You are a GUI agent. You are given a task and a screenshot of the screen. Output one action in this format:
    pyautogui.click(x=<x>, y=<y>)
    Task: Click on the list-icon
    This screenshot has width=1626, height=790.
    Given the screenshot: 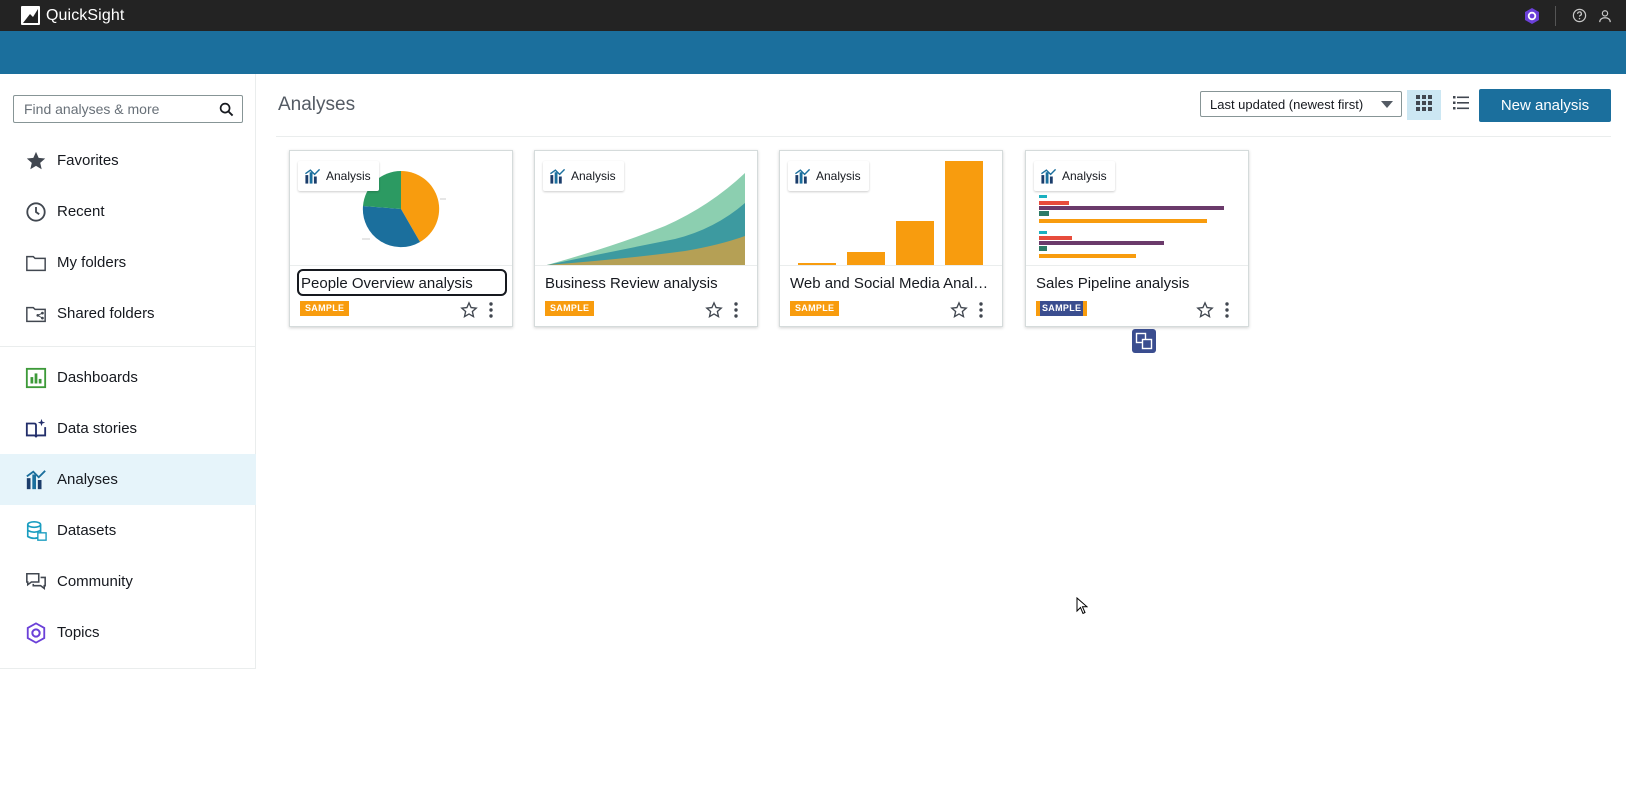 What is the action you would take?
    pyautogui.click(x=1461, y=105)
    